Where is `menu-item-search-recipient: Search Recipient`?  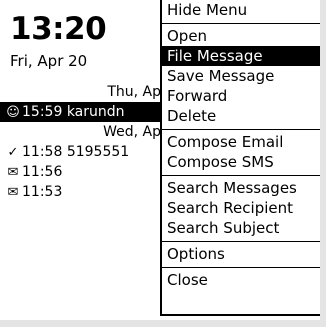
menu-item-search-recipient: Search Recipient is located at coordinates (241, 208).